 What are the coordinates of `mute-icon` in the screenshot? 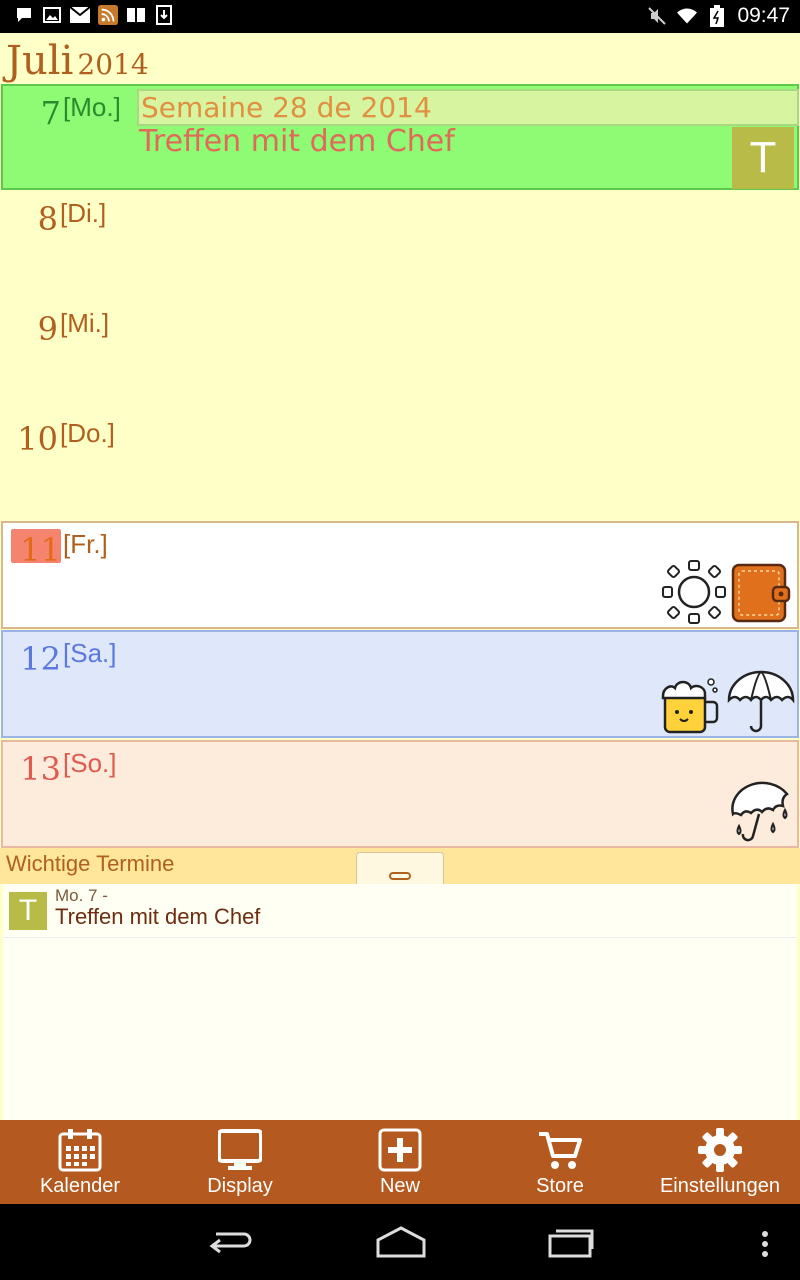 It's located at (657, 16).